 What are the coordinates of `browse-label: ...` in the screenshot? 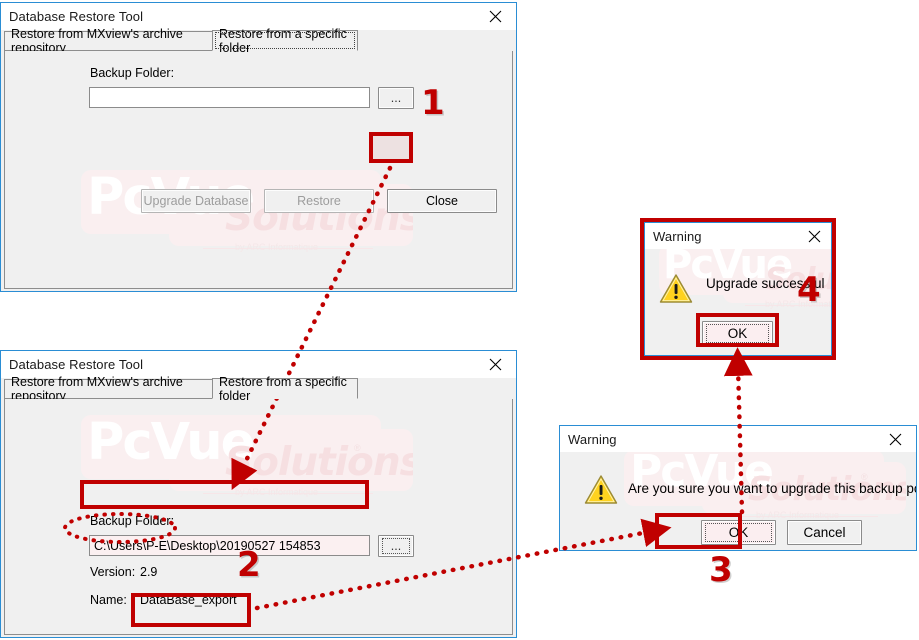 It's located at (396, 98).